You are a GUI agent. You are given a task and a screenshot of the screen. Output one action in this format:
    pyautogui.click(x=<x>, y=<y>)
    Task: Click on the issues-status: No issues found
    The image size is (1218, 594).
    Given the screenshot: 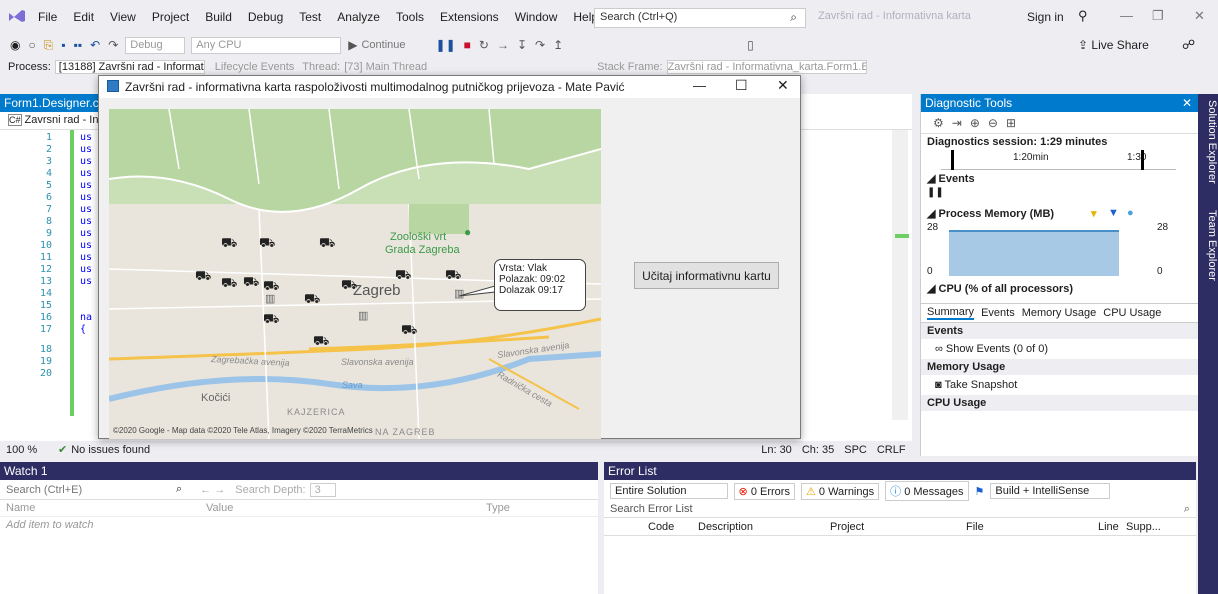 What is the action you would take?
    pyautogui.click(x=136, y=450)
    